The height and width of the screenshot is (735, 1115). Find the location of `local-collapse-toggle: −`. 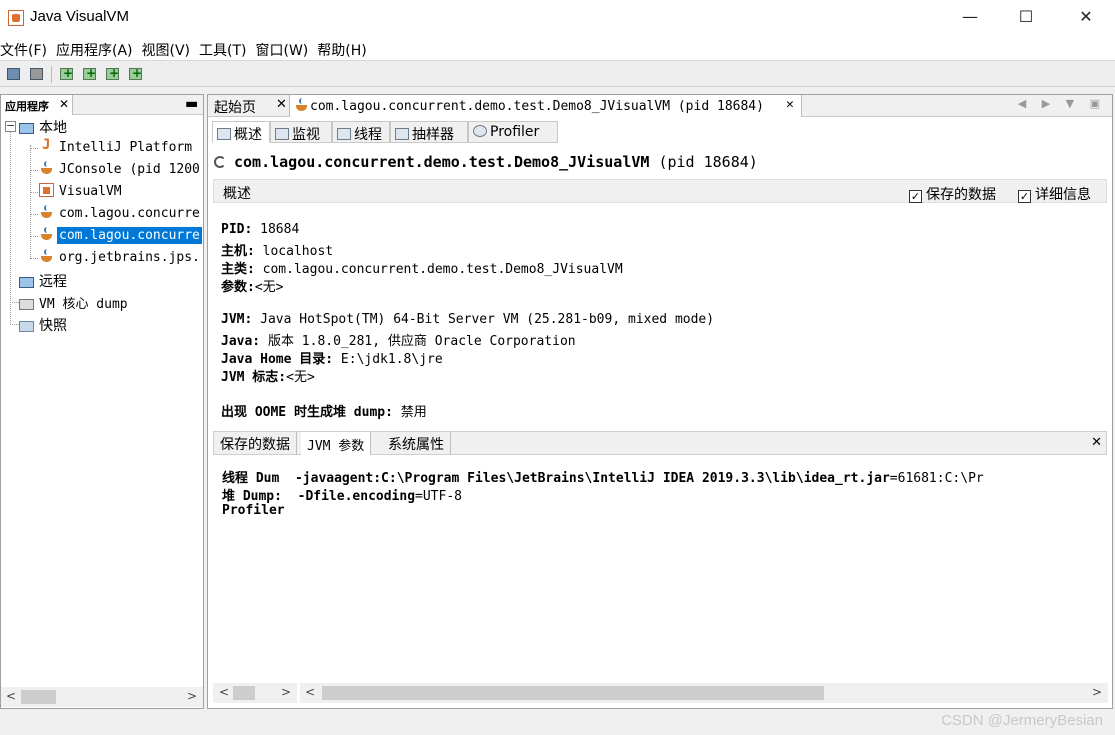

local-collapse-toggle: − is located at coordinates (10, 126).